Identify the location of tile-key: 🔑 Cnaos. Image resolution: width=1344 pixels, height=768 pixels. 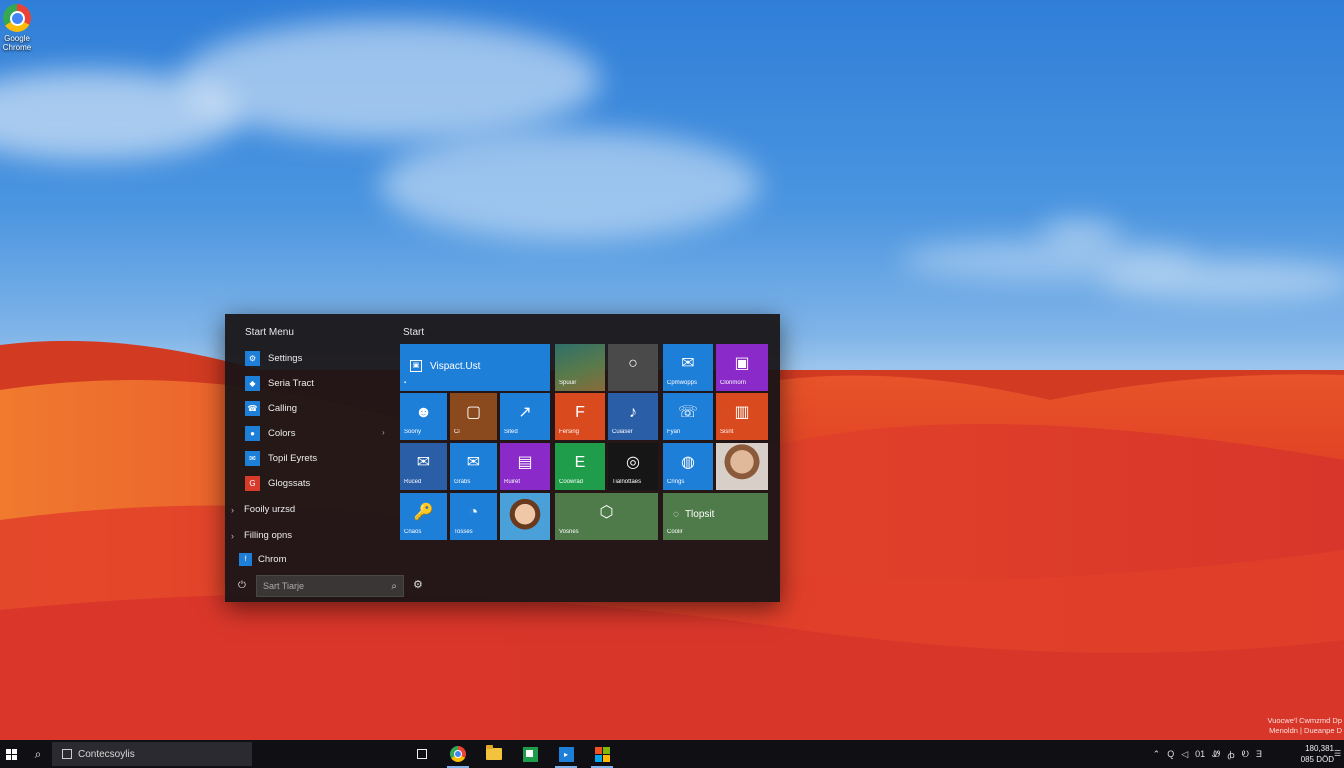
(423, 516).